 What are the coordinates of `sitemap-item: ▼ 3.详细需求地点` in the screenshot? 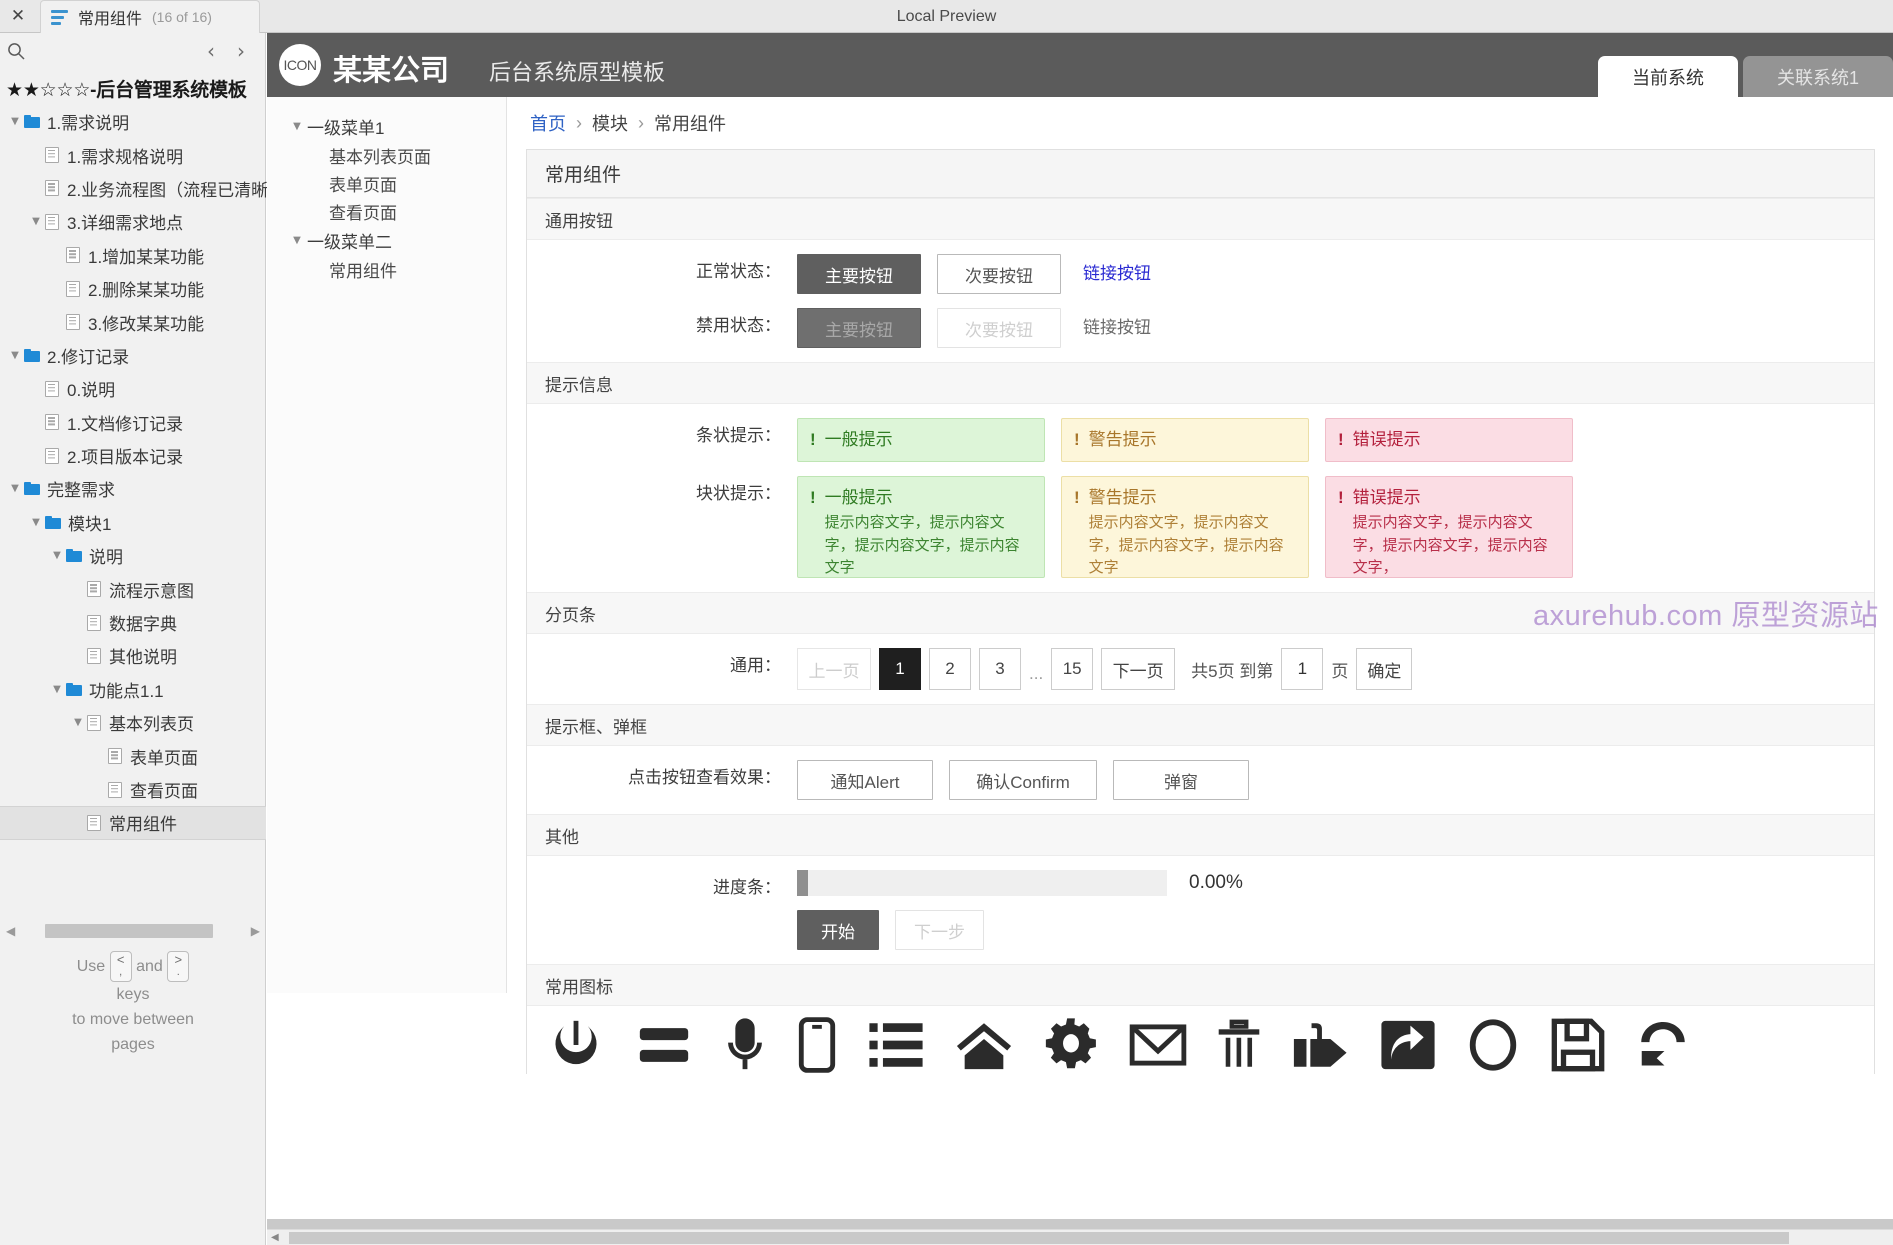 It's located at (133, 221).